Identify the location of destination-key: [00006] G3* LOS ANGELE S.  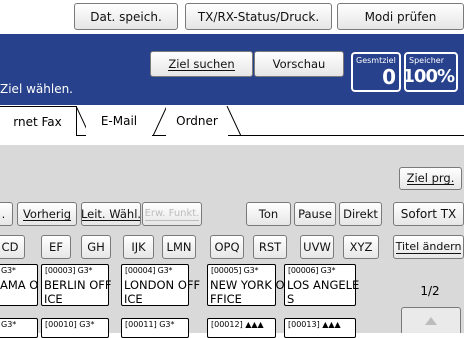
(322, 285).